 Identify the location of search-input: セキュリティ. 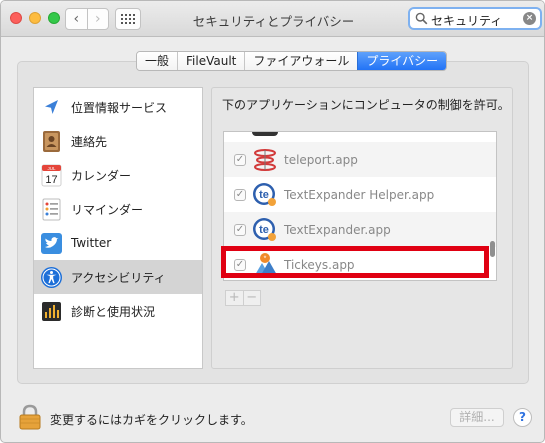
(466, 20).